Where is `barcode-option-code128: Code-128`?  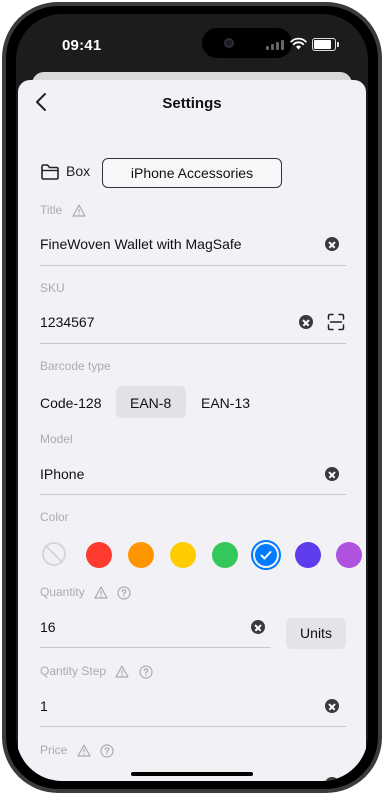 barcode-option-code128: Code-128 is located at coordinates (71, 403).